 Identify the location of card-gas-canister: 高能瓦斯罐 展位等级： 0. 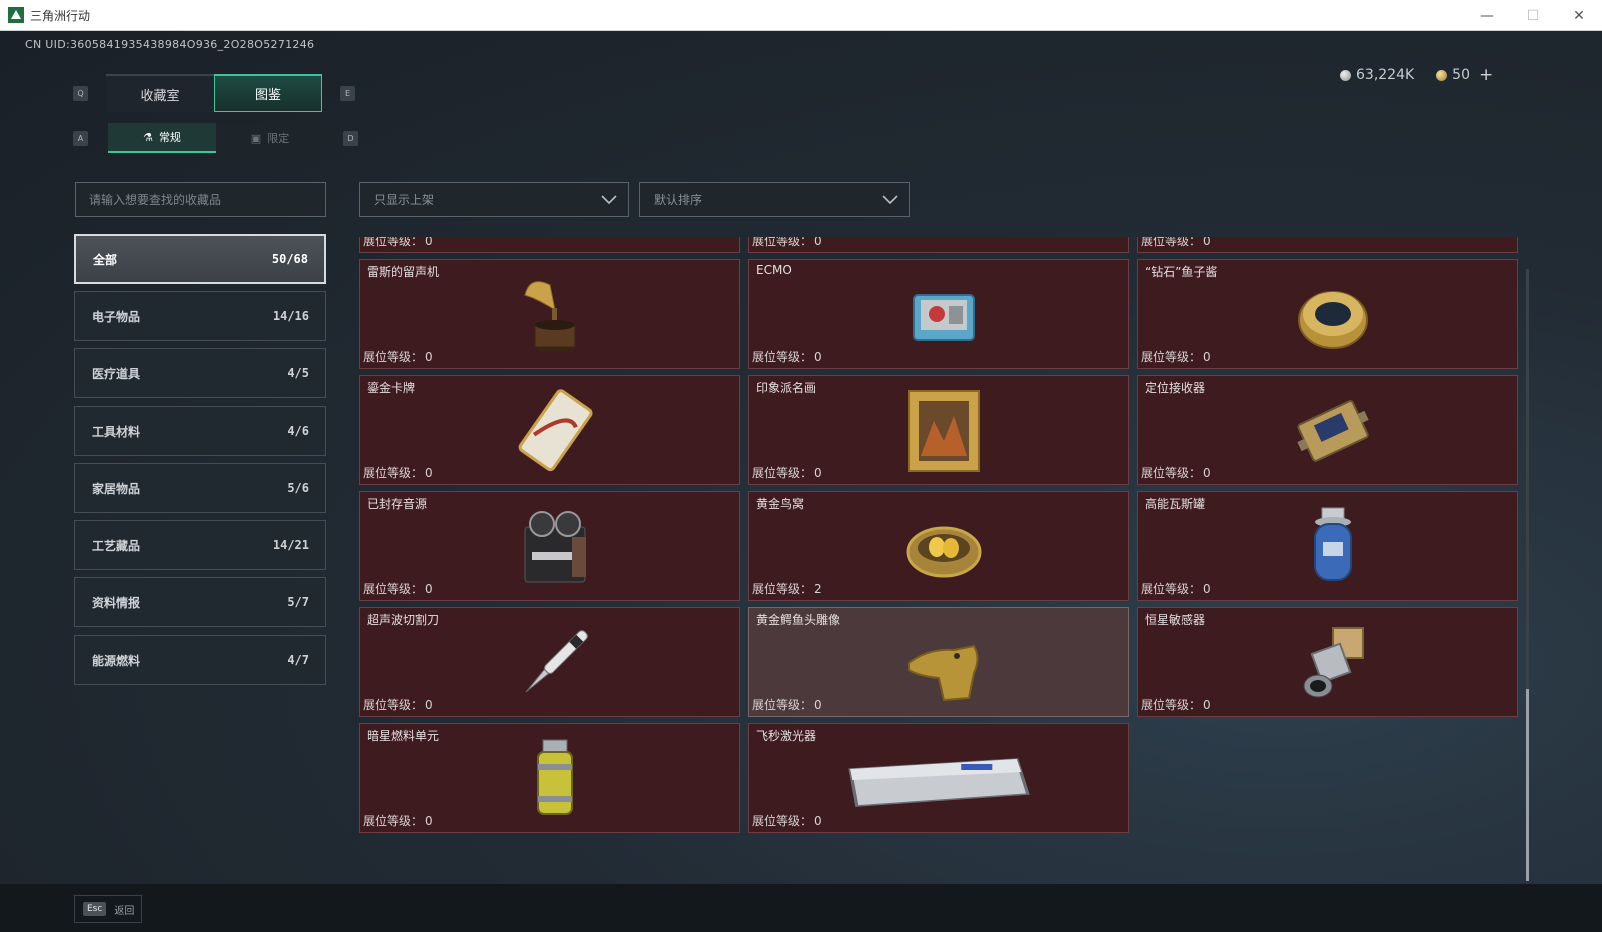
(1327, 546).